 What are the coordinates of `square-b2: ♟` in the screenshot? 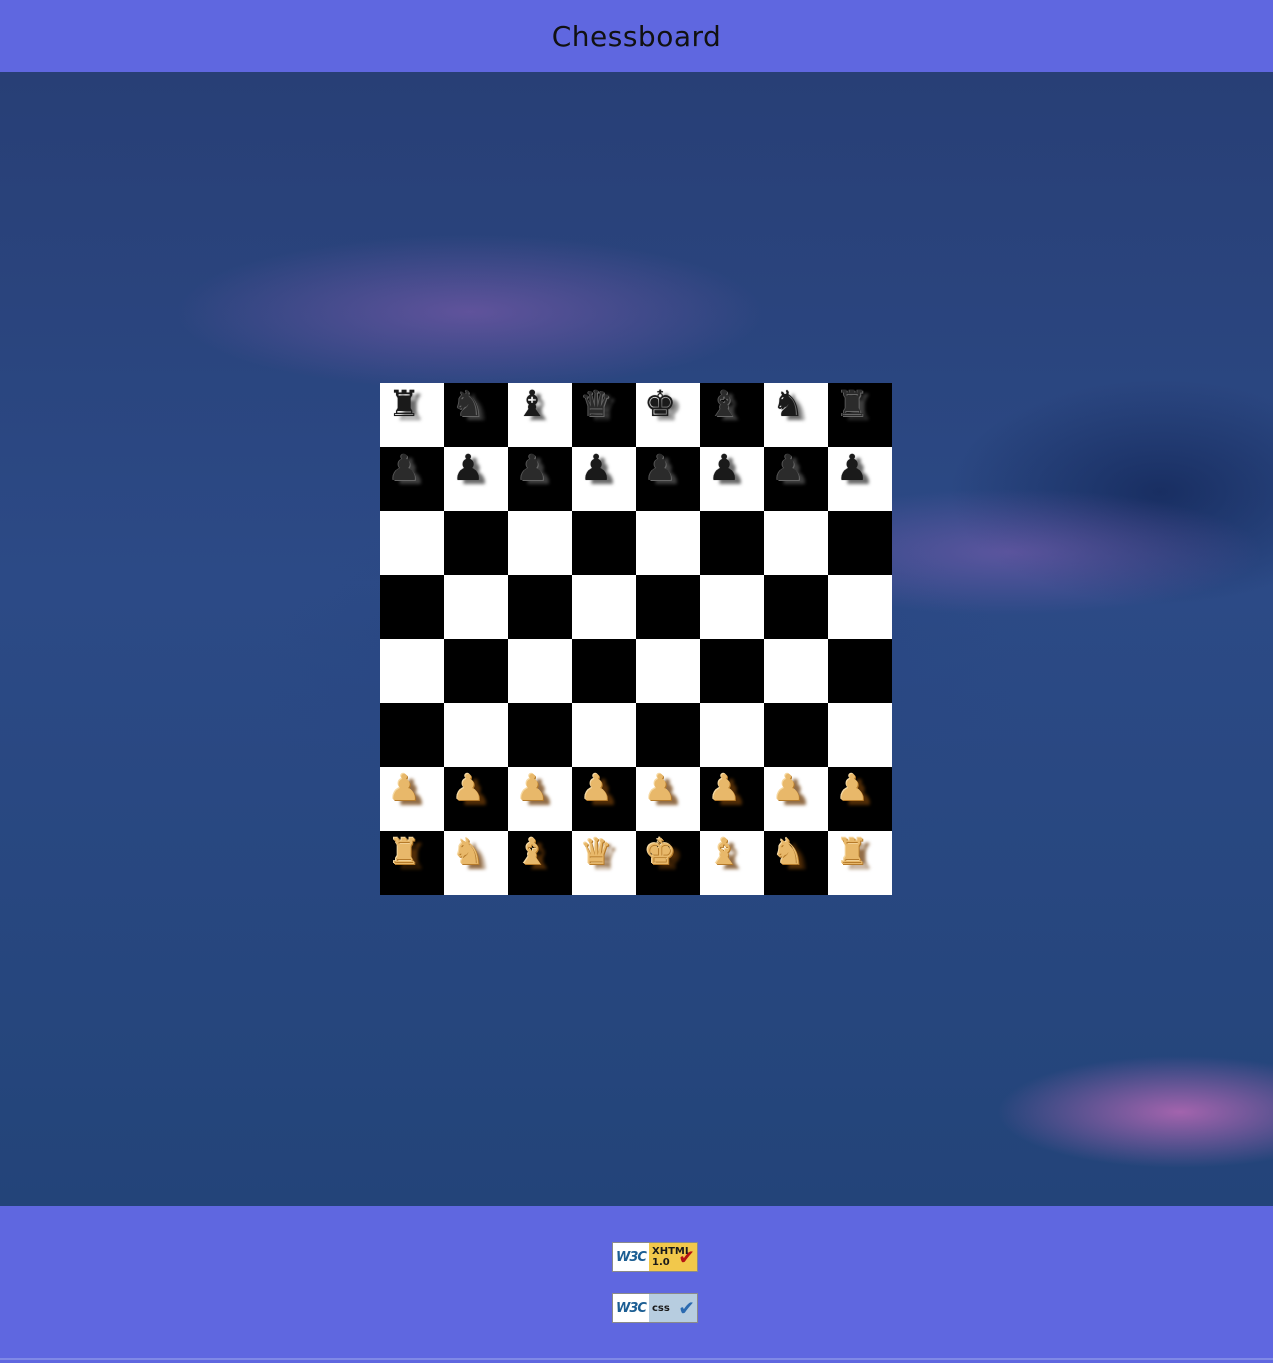 It's located at (476, 799).